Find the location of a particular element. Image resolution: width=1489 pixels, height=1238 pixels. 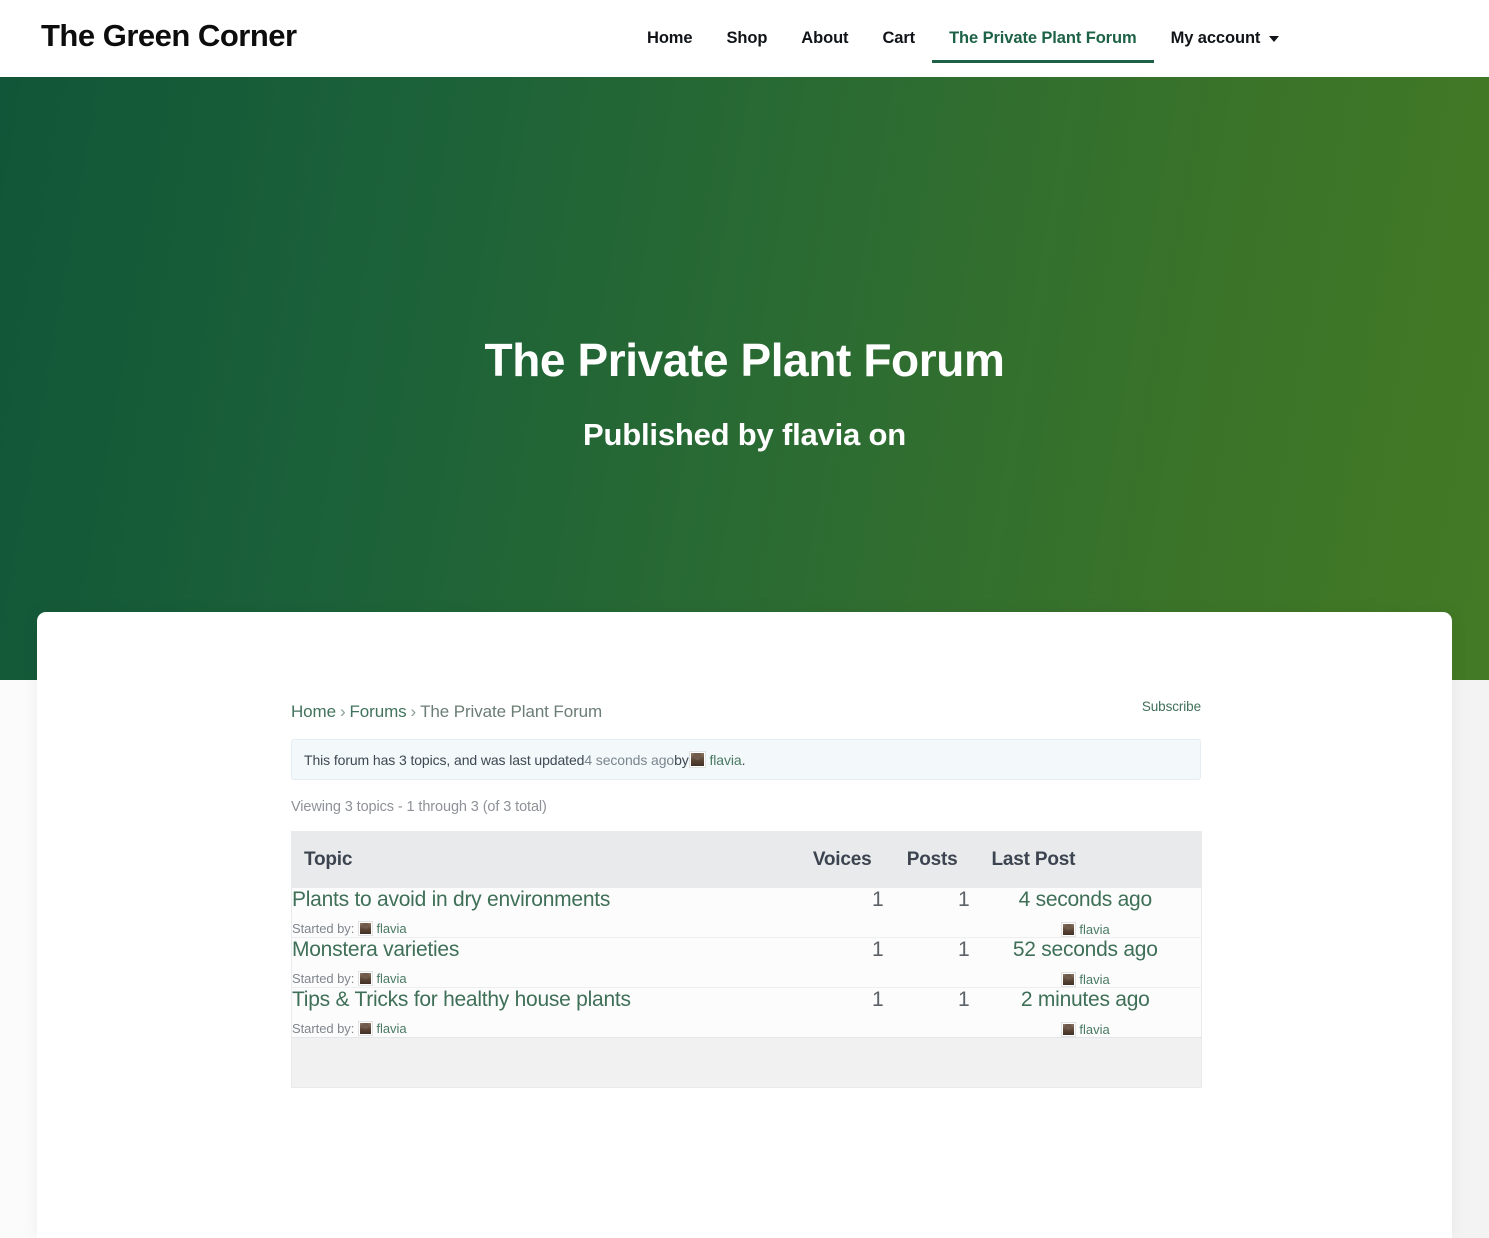

nav-label-about: About is located at coordinates (825, 38).